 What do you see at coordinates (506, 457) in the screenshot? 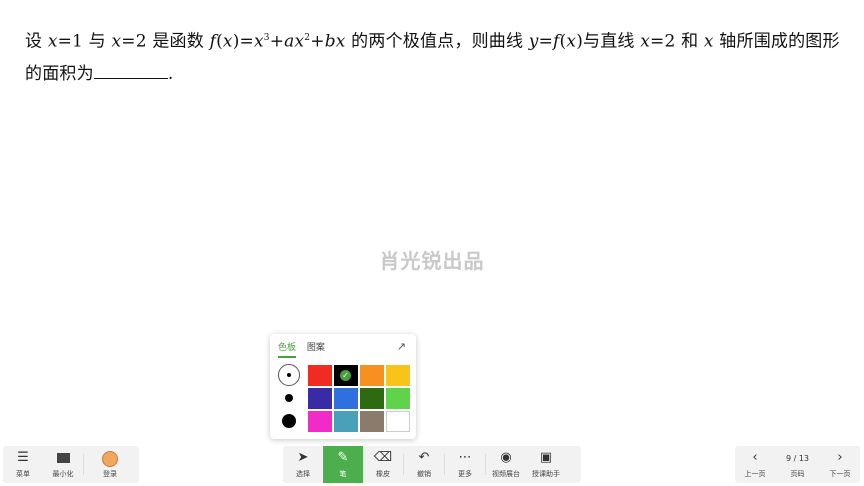
I see `webcam-icon: ◉` at bounding box center [506, 457].